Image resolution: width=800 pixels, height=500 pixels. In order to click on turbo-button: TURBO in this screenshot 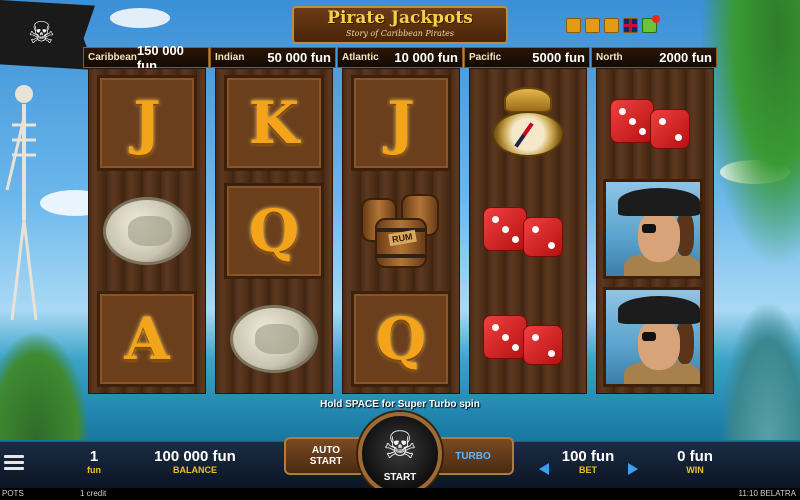, I will do `click(473, 456)`.